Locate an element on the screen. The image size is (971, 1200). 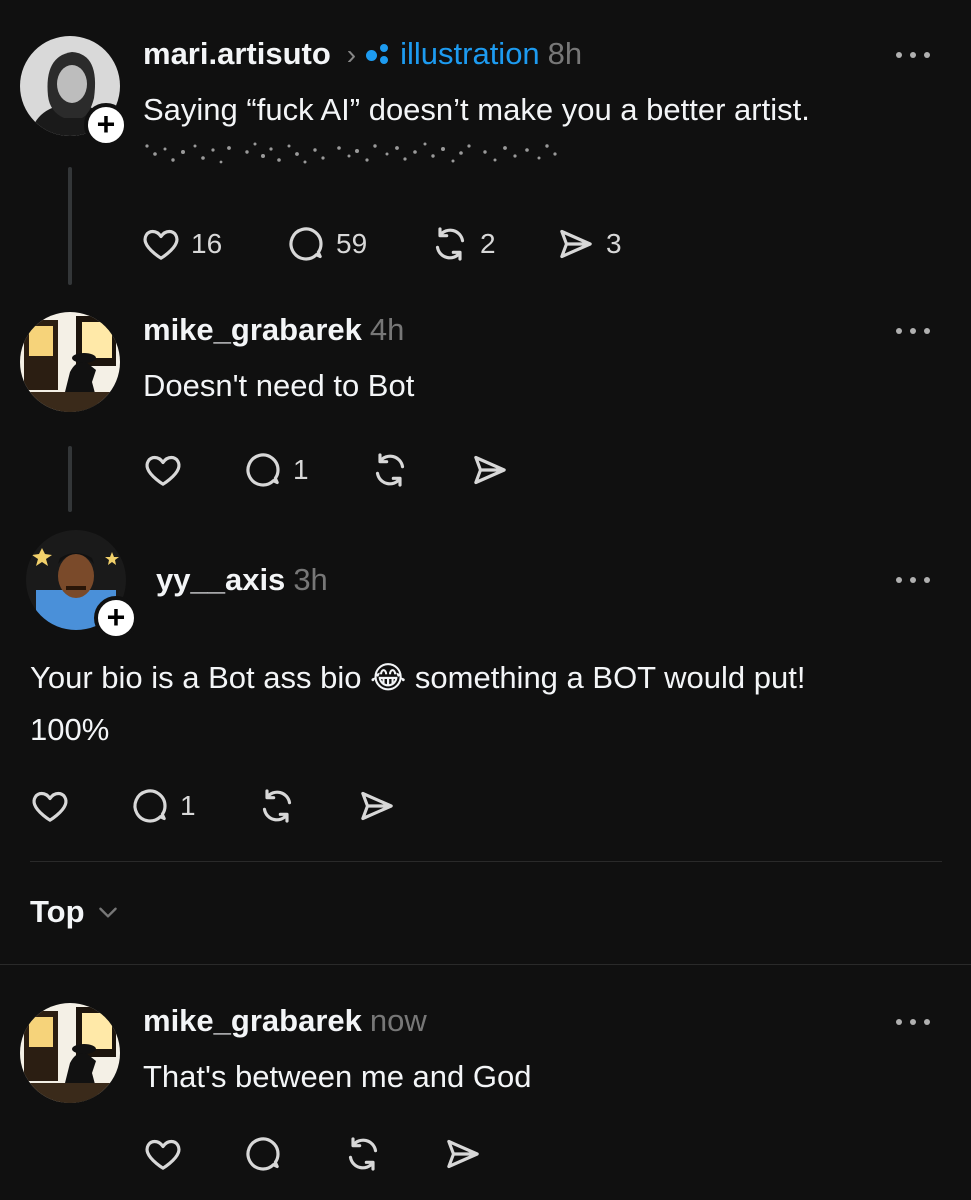
chevron-right-icon: › is located at coordinates (351, 54).